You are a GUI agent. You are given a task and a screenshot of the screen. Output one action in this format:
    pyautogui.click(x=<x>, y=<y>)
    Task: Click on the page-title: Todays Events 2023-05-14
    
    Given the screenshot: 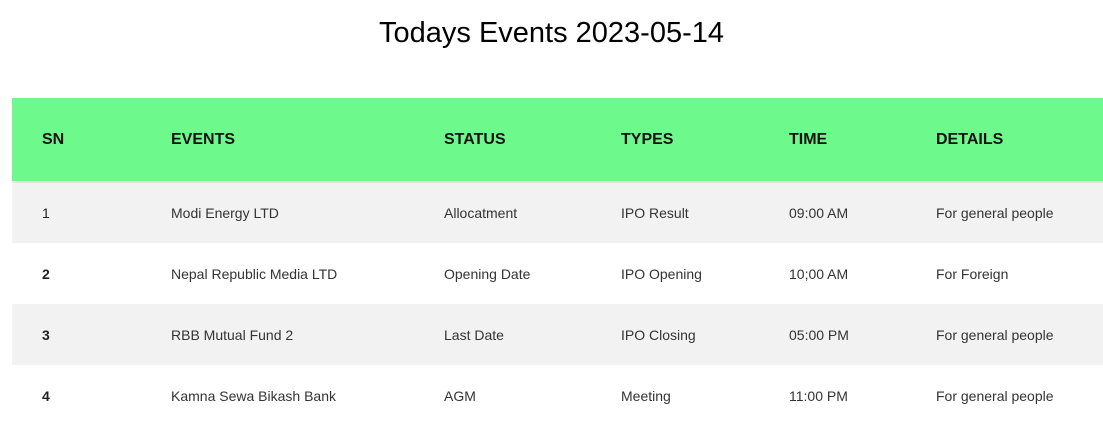 What is the action you would take?
    pyautogui.click(x=551, y=33)
    